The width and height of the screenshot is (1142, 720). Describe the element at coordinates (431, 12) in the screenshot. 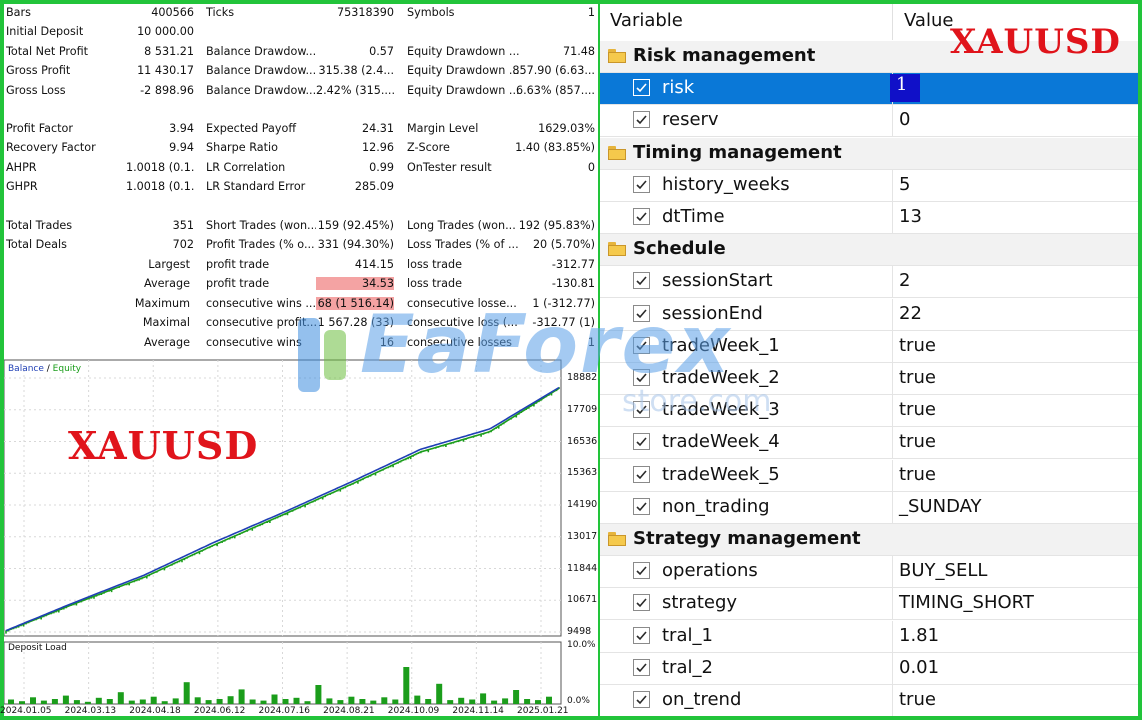

I see `stats-cell: Symbols` at that location.